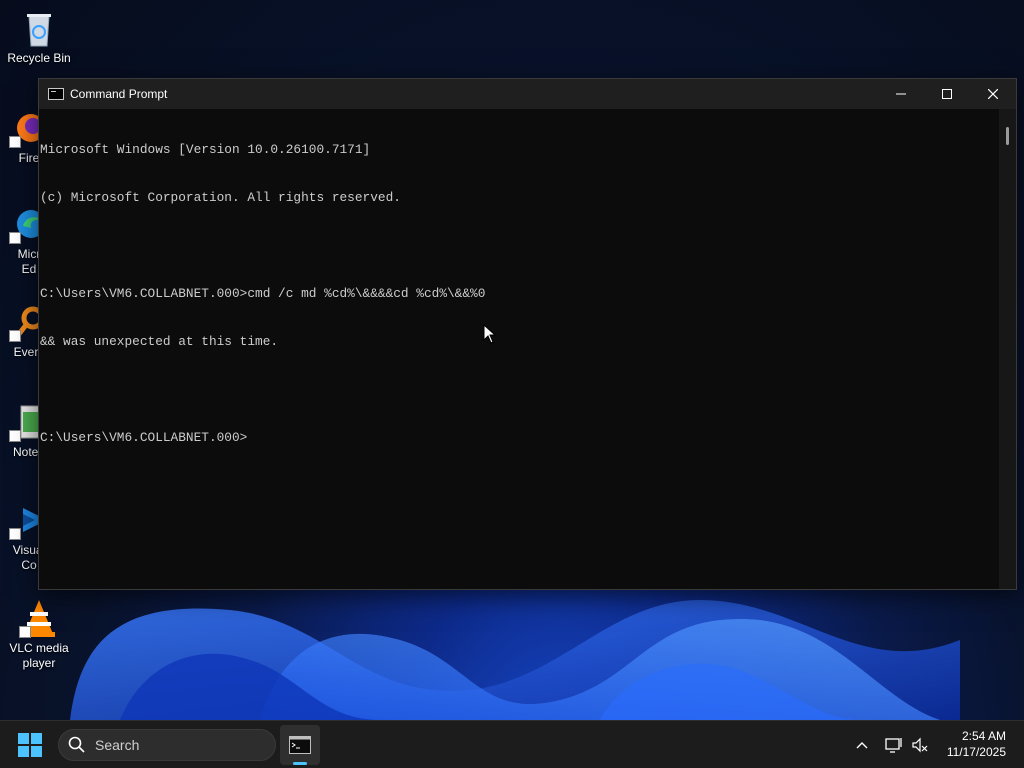 Image resolution: width=1024 pixels, height=768 pixels. Describe the element at coordinates (527, 94) in the screenshot. I see `title-bar: Command Prompt` at that location.